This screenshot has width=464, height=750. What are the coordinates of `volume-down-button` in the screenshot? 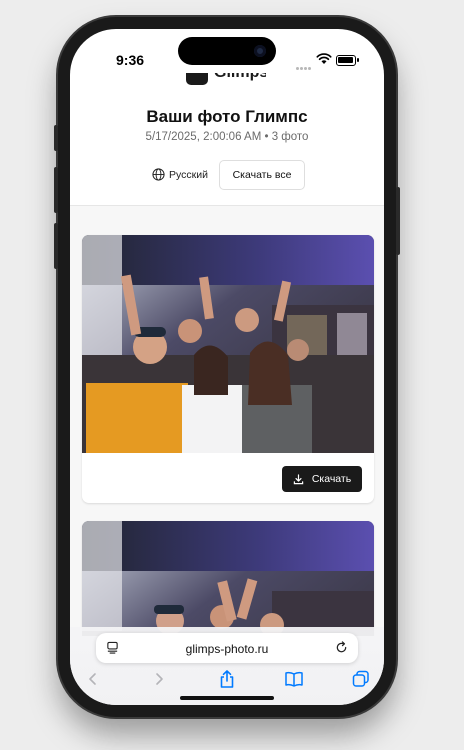 It's located at (56, 246).